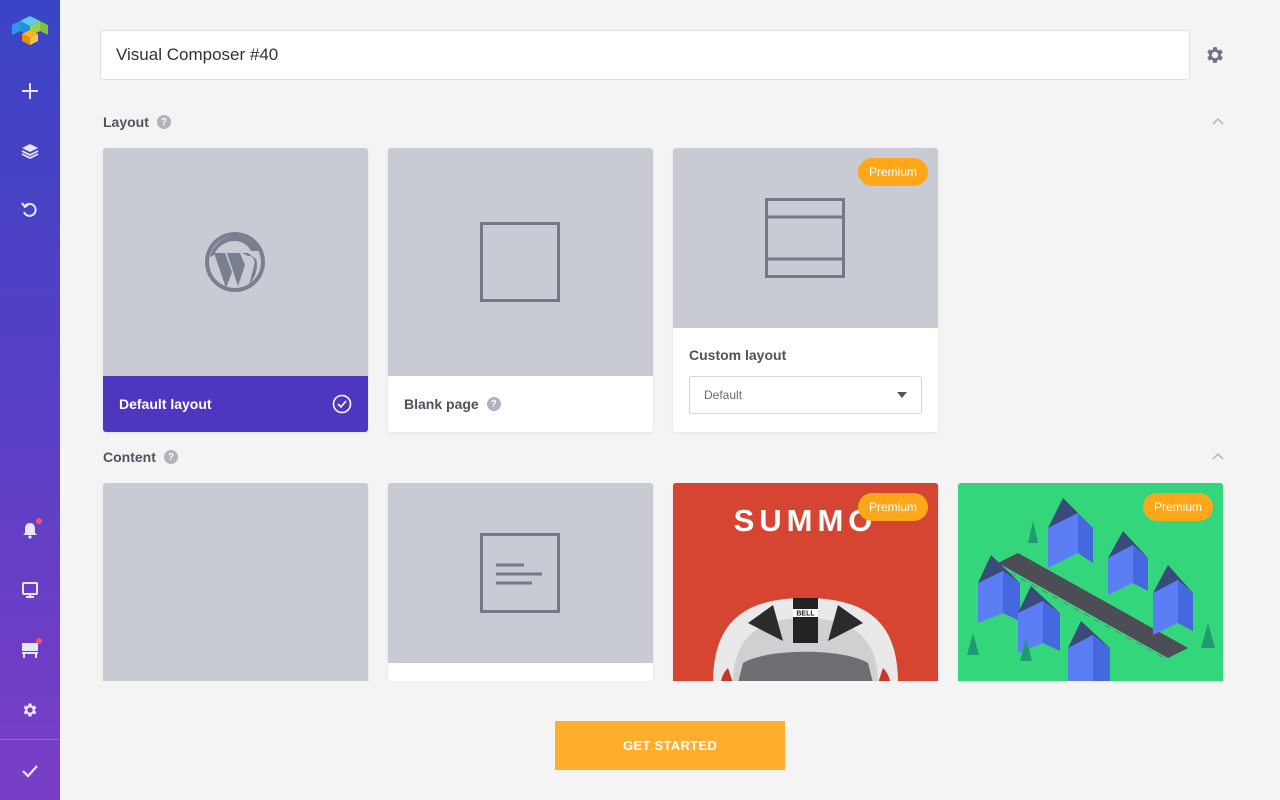  I want to click on content-text-card, so click(520, 582).